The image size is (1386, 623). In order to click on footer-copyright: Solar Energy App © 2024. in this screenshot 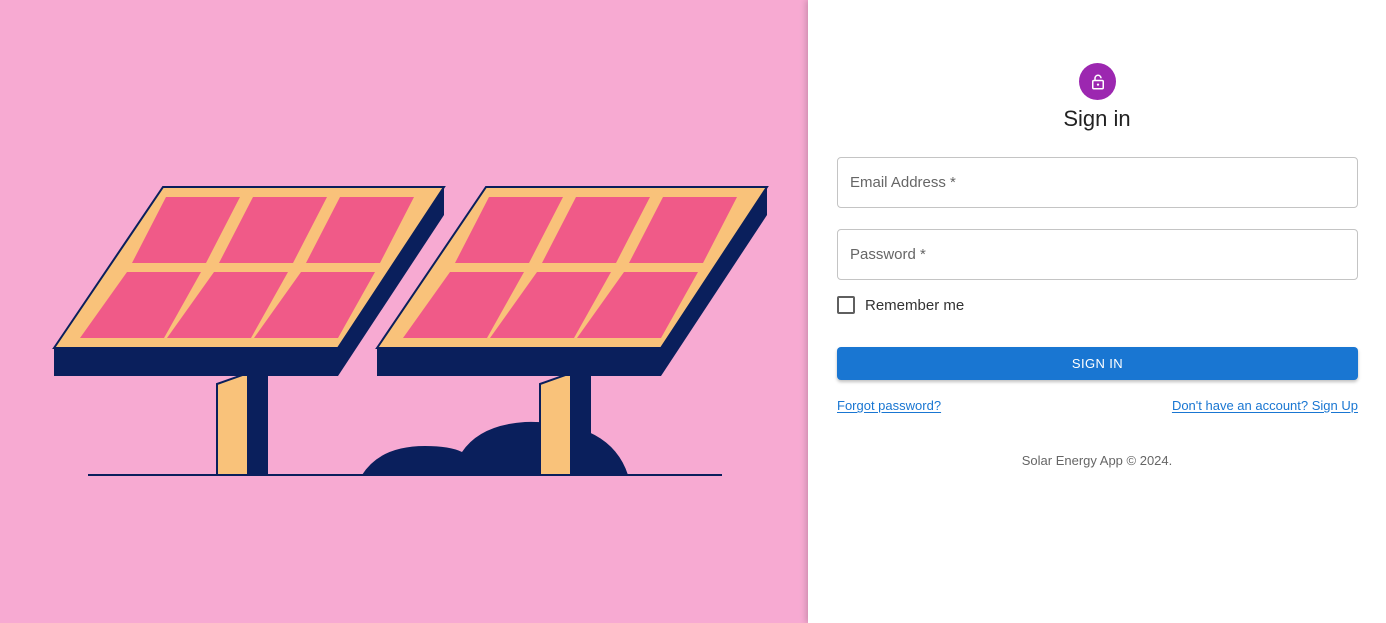, I will do `click(1097, 460)`.